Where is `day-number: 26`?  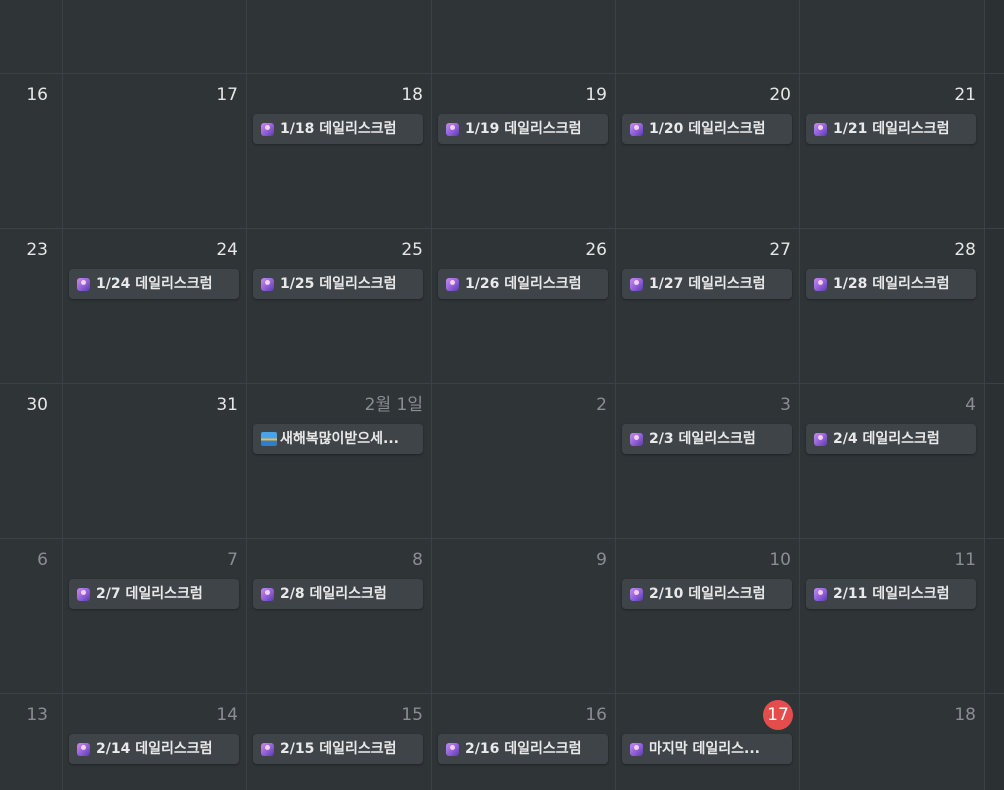
day-number: 26 is located at coordinates (596, 250).